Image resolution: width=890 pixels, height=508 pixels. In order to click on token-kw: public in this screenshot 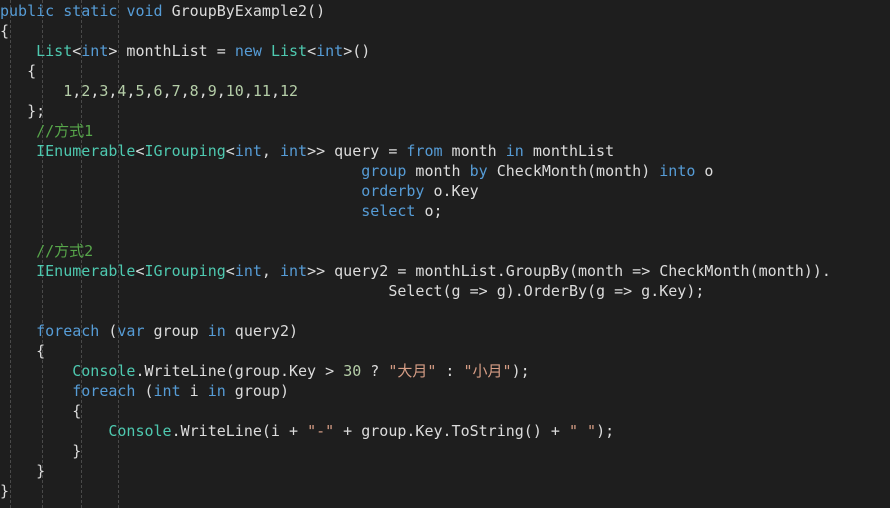, I will do `click(27, 11)`.